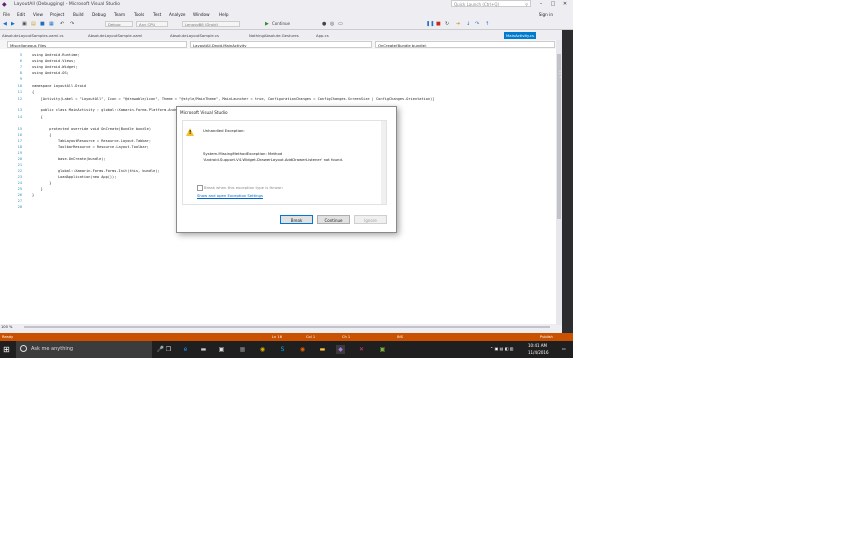  Describe the element at coordinates (20, 55) in the screenshot. I see `line-number: 5` at that location.